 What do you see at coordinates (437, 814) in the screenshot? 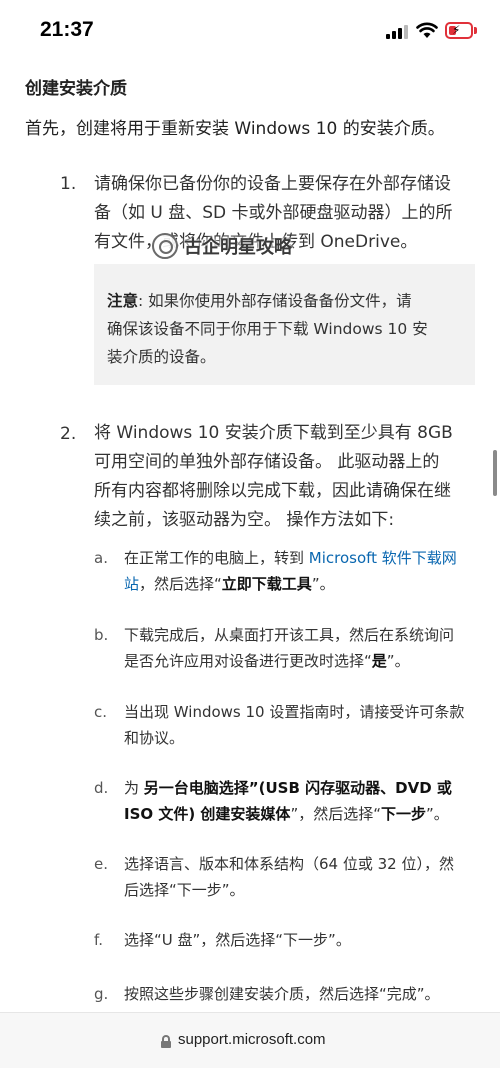
I see `substep-d-post: ”。` at bounding box center [437, 814].